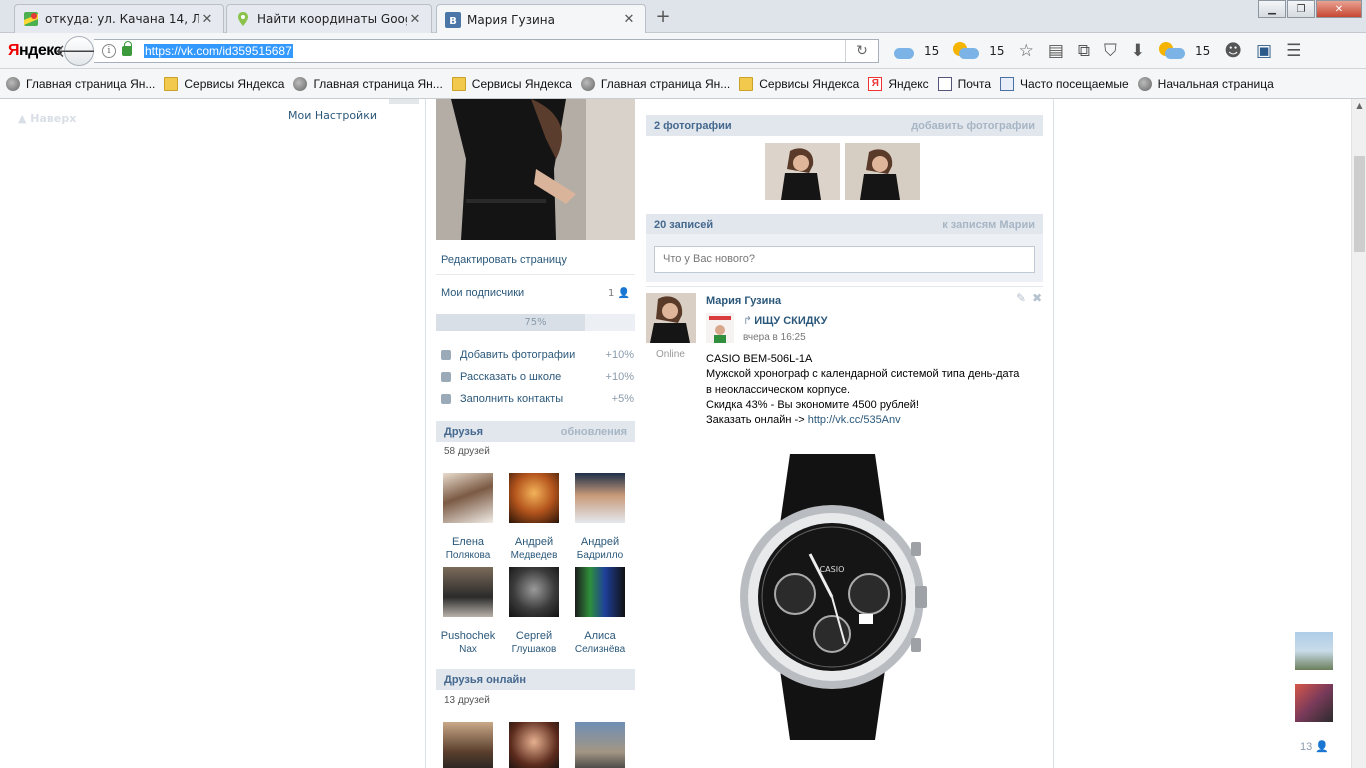 This screenshot has width=1366, height=768. What do you see at coordinates (537, 399) in the screenshot?
I see `task-contacts: Заполнить контакты +5%` at bounding box center [537, 399].